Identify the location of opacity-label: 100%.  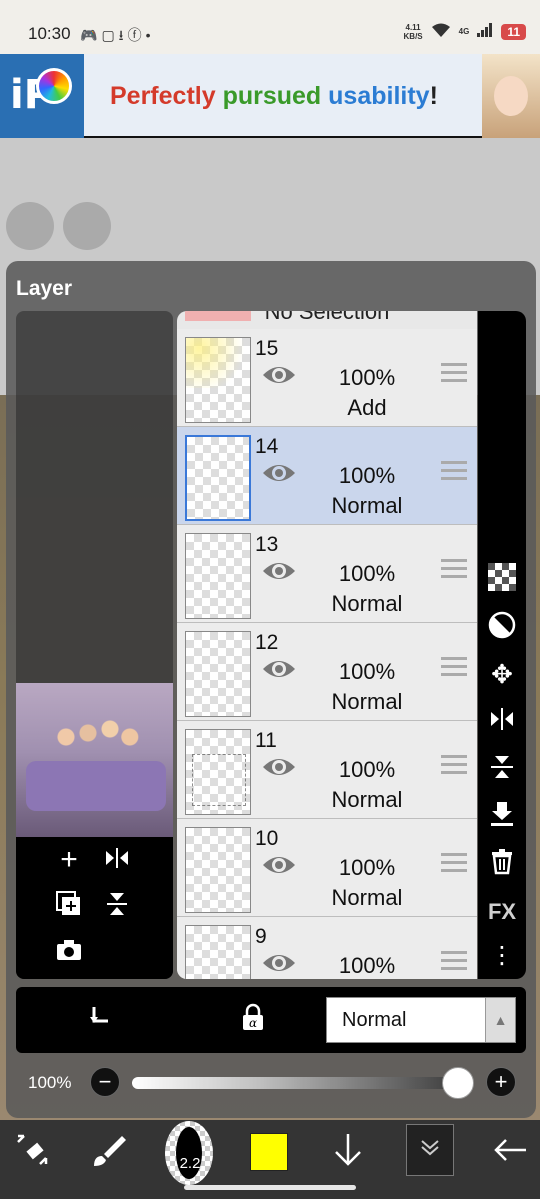
(50, 1082).